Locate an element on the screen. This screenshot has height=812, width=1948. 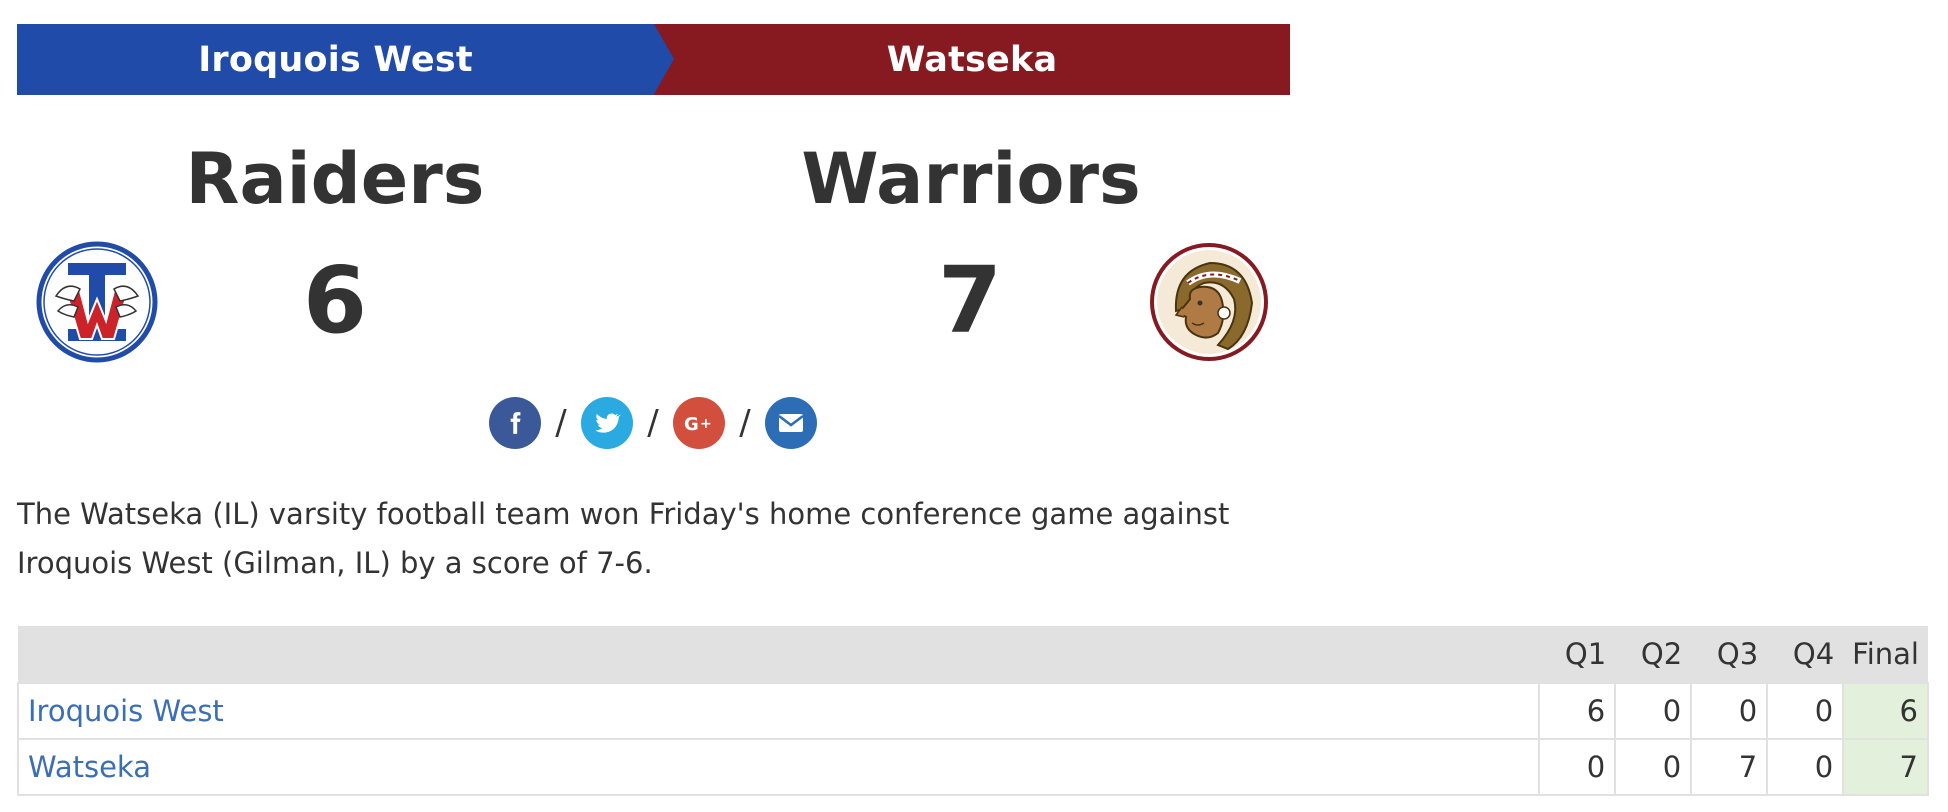
team-link-iroquois-west: Iroquois West is located at coordinates (778, 711).